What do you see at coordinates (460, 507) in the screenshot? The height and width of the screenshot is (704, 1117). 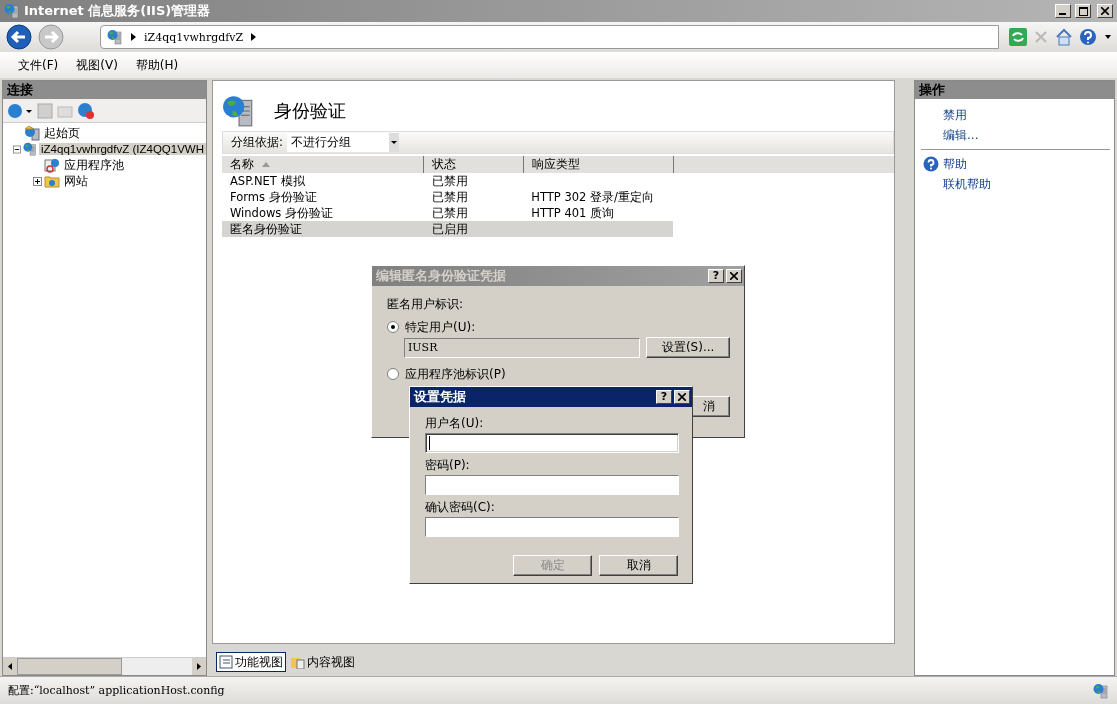 I see `field-label: 确认密码(C):` at bounding box center [460, 507].